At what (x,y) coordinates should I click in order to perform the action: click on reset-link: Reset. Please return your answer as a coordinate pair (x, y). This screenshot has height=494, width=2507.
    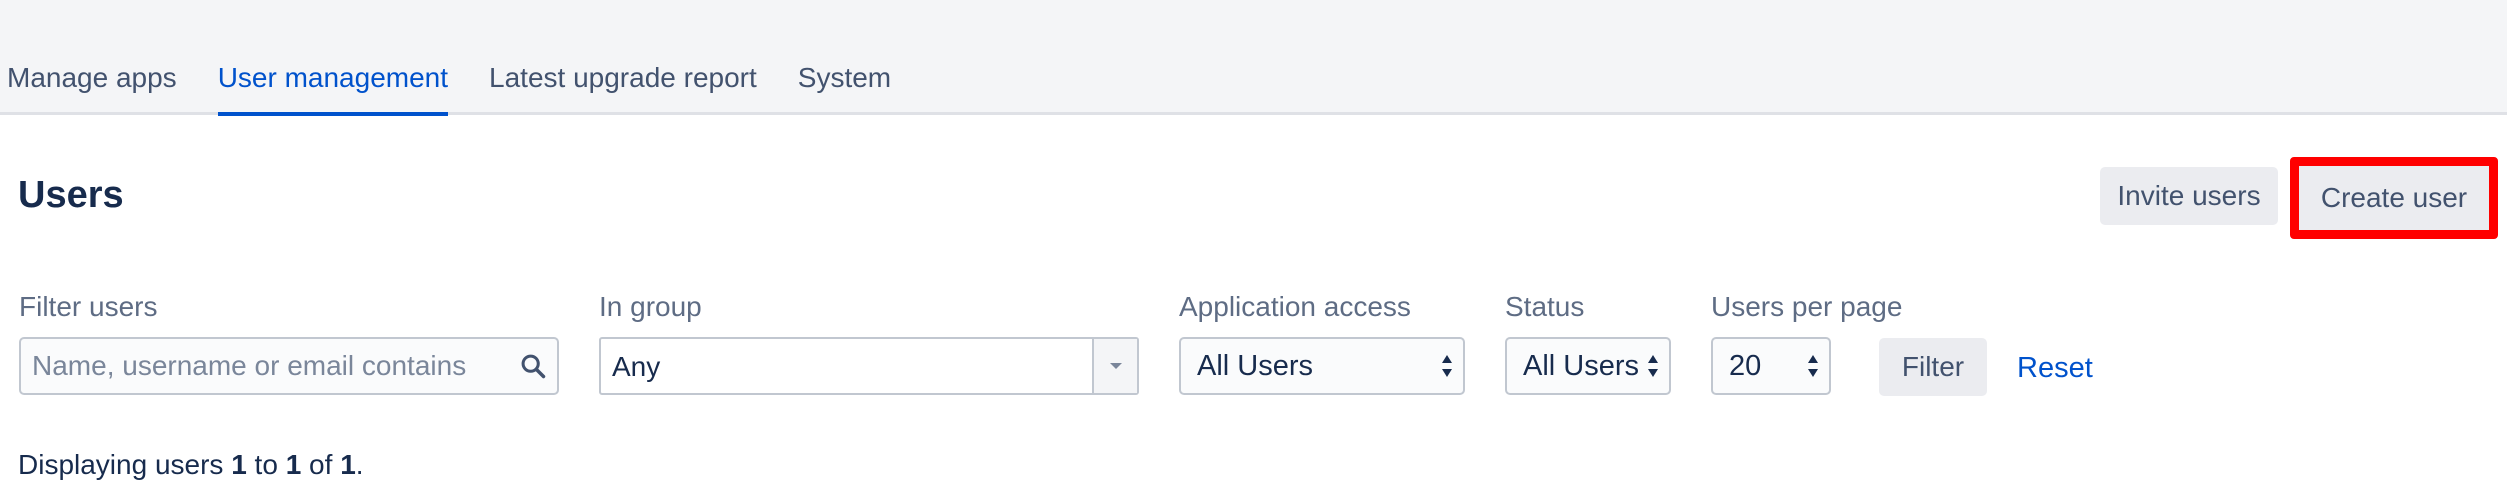
    Looking at the image, I should click on (2055, 368).